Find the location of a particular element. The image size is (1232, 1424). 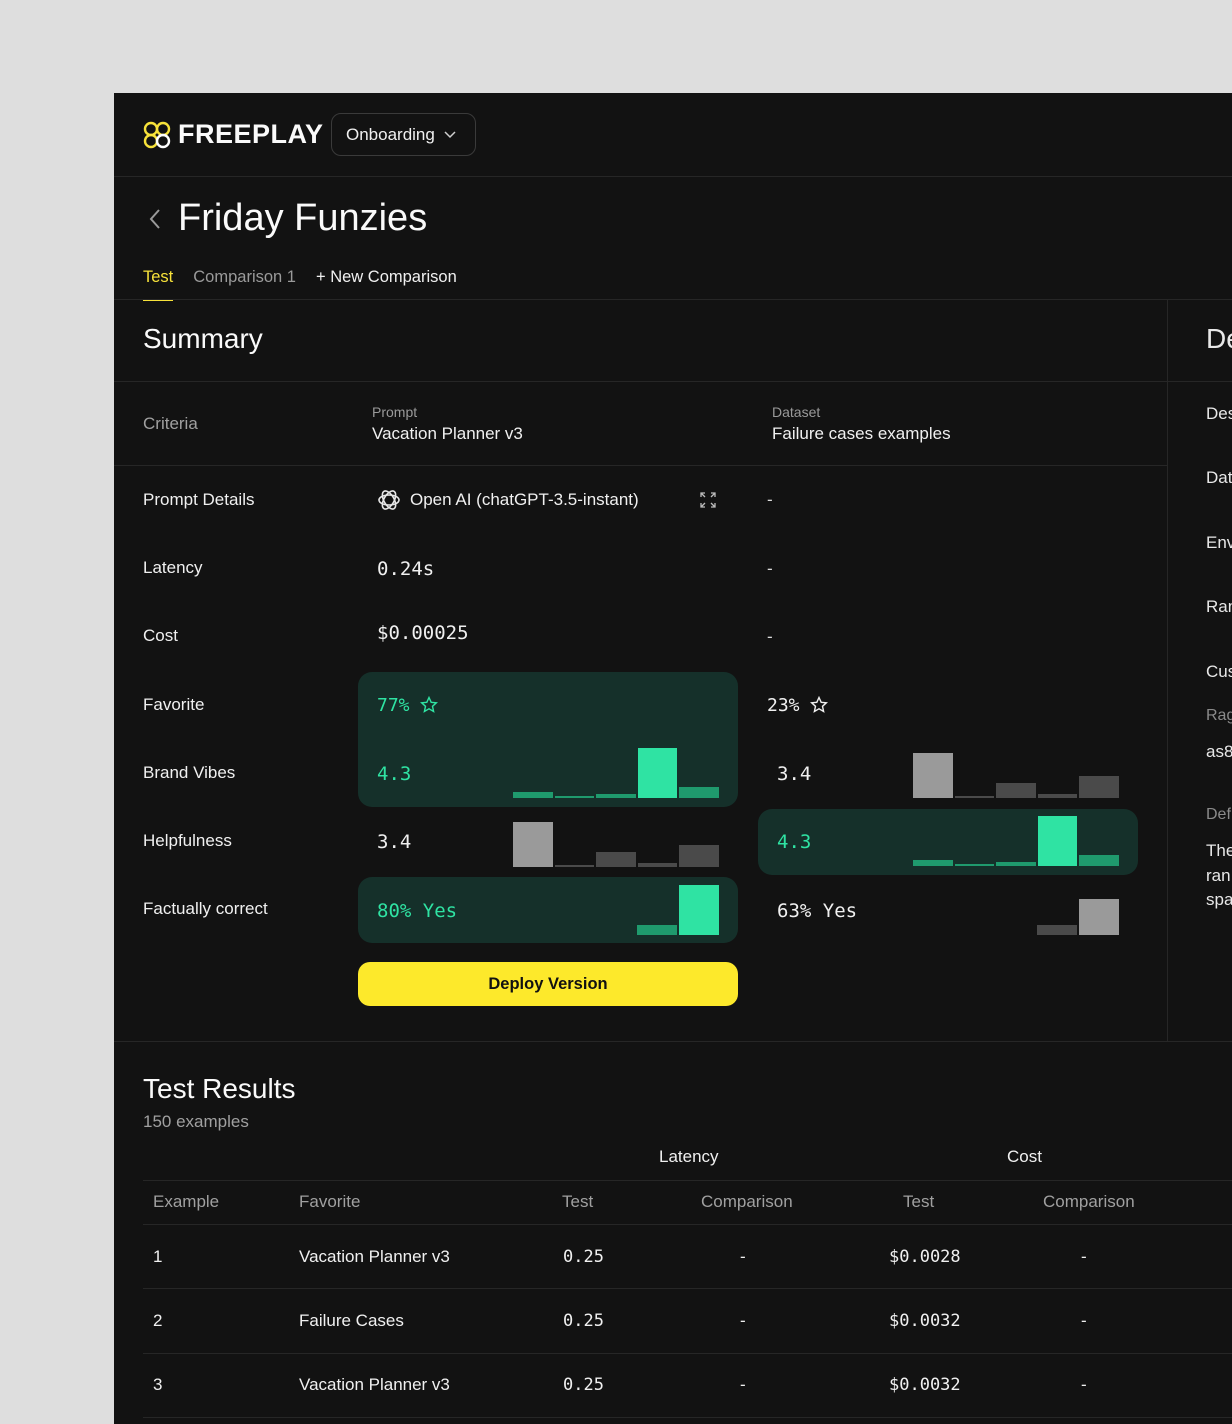

comparison-favorite: 23% is located at coordinates (783, 705).